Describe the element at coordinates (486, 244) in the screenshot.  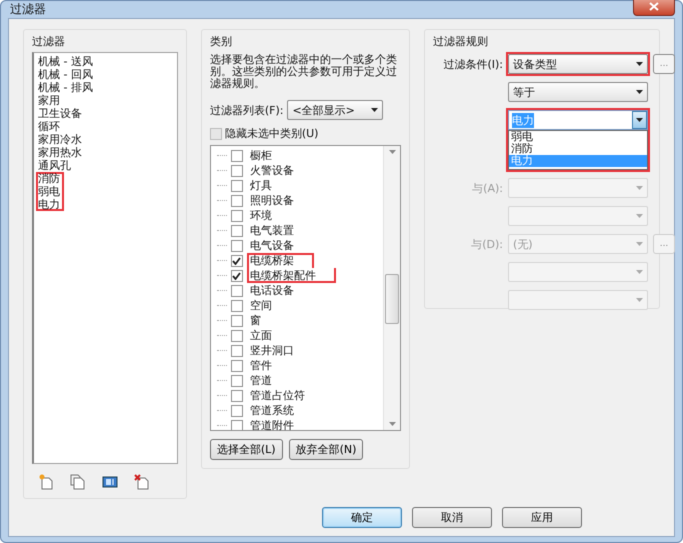
I see `rule-label: 与(D):` at that location.